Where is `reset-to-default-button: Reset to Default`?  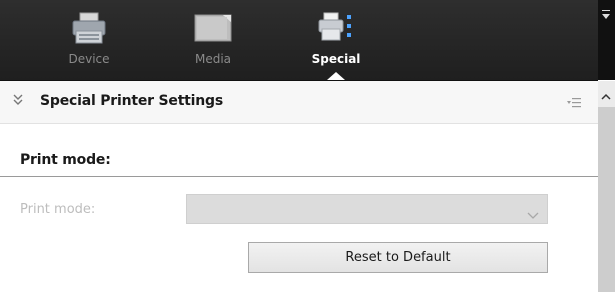
reset-to-default-button: Reset to Default is located at coordinates (398, 257).